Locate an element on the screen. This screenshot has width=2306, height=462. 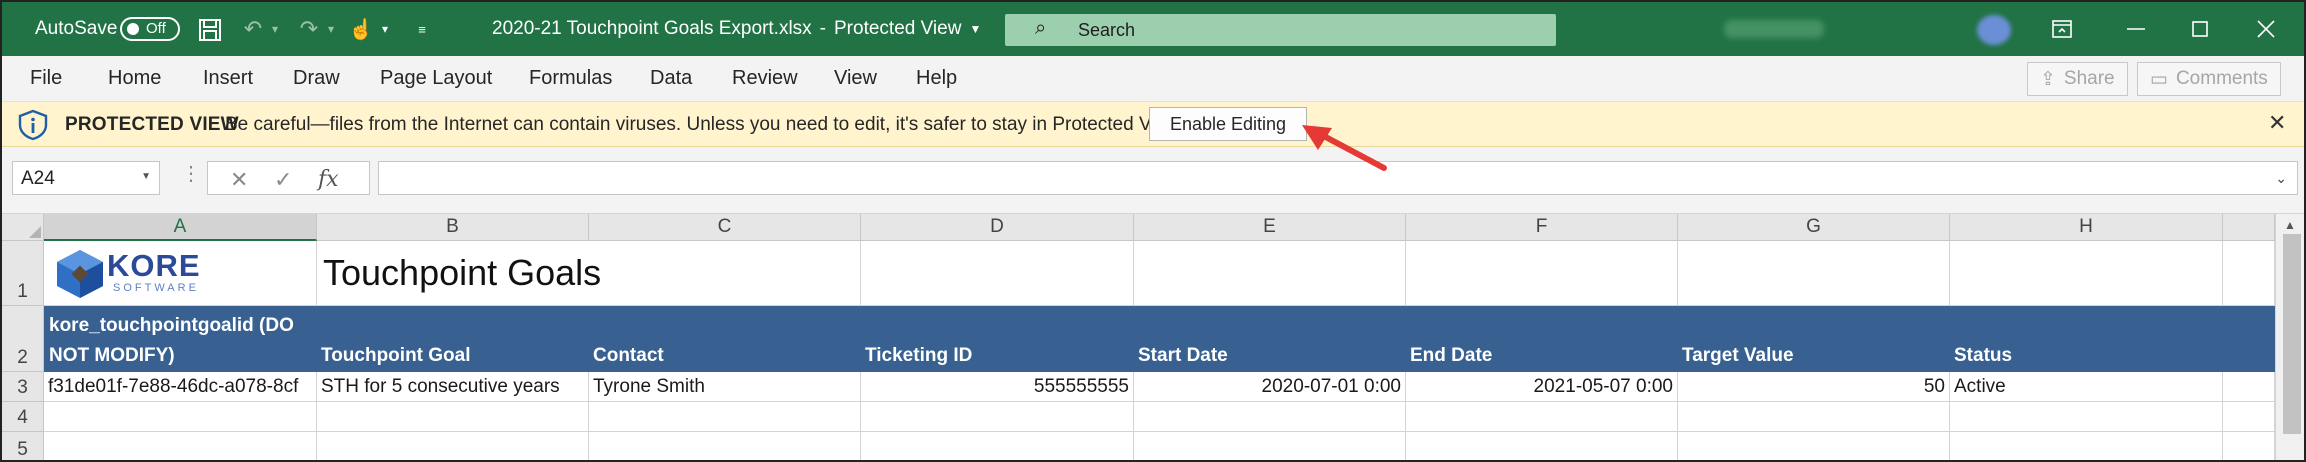
tab-page-layout: Page Layout is located at coordinates (436, 78).